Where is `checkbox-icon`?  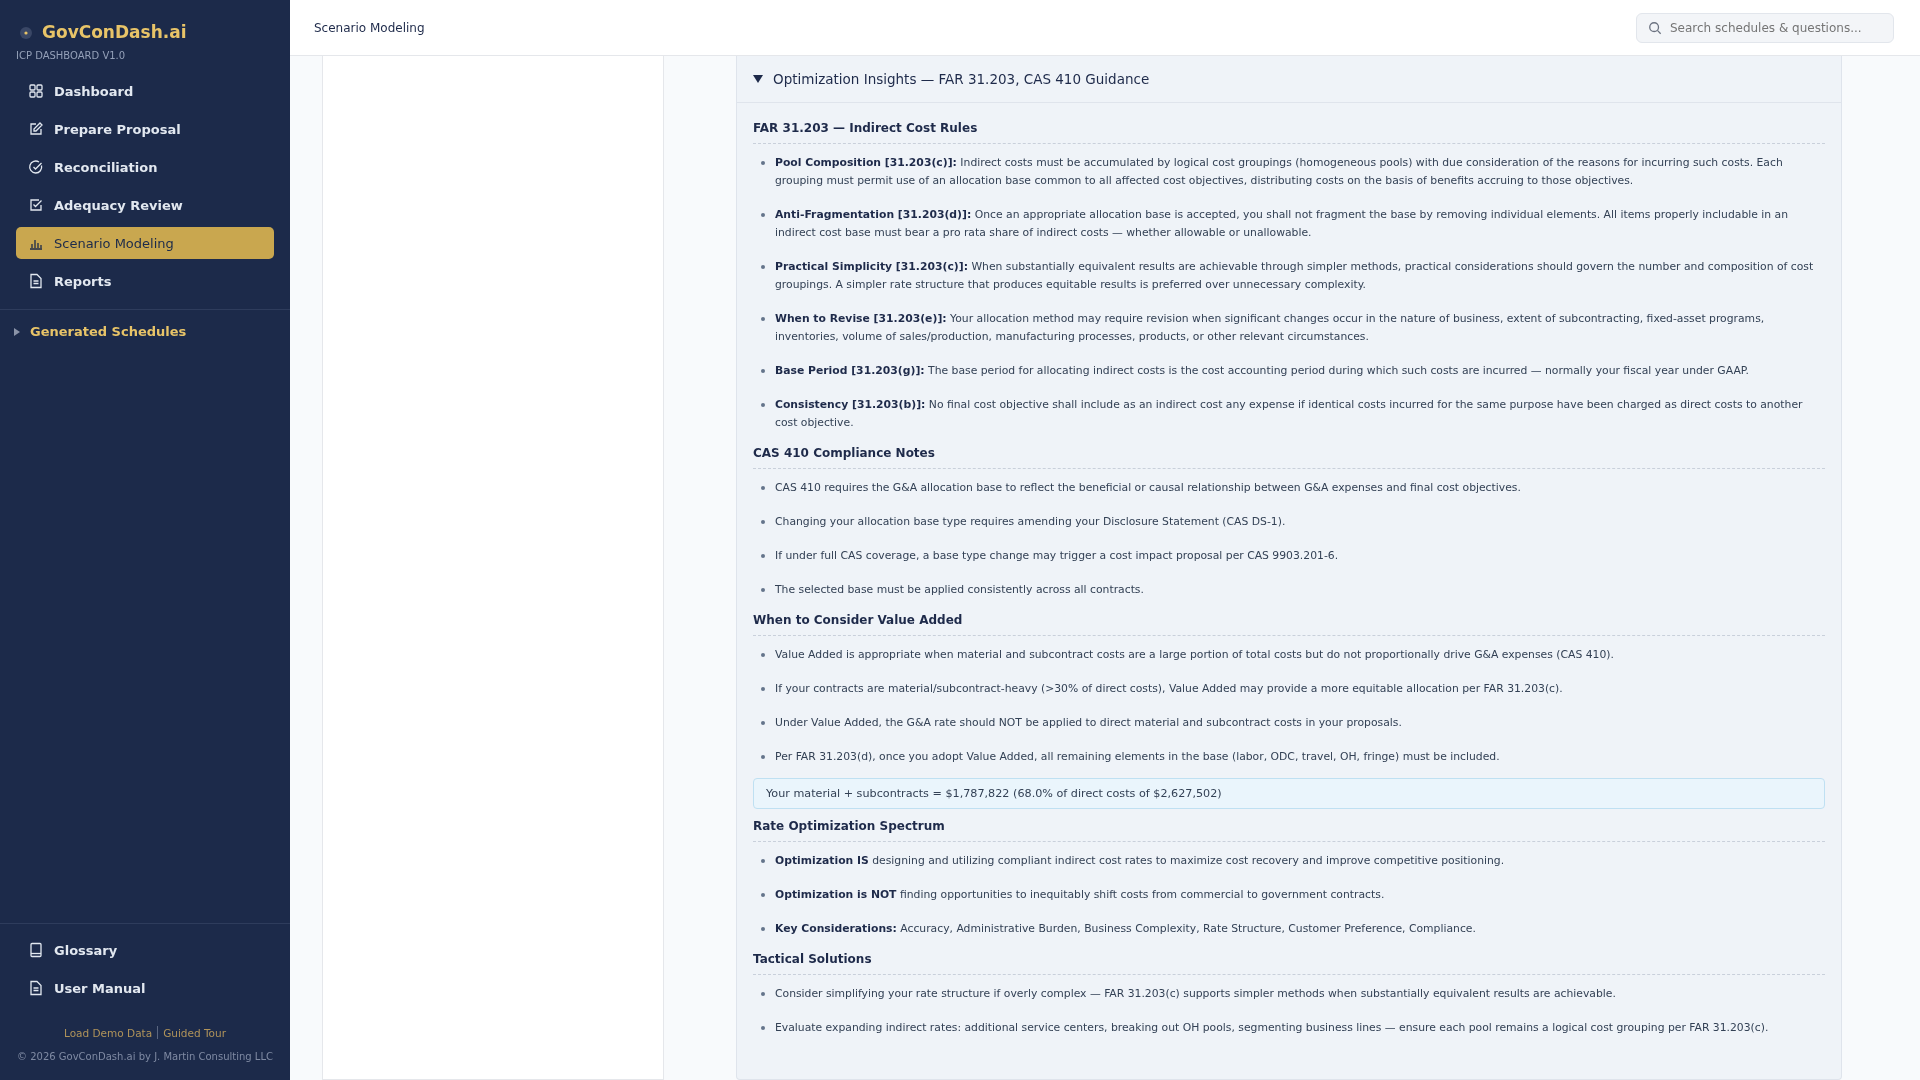
checkbox-icon is located at coordinates (36, 205).